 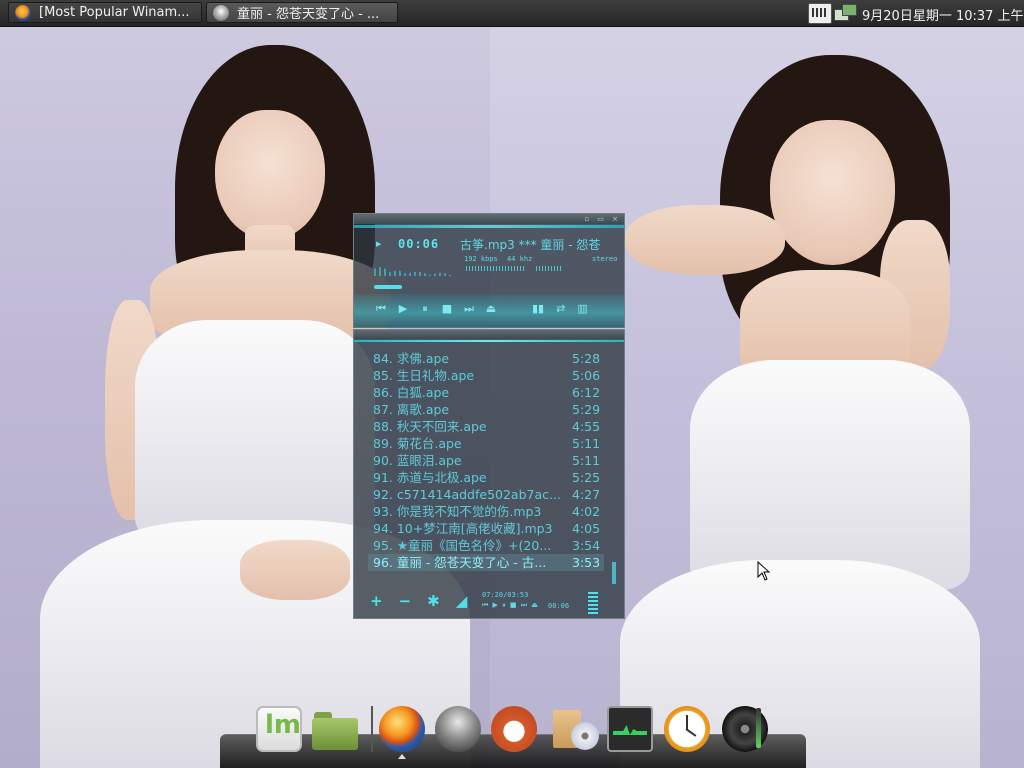 What do you see at coordinates (430, 477) in the screenshot?
I see `playlist-item-title: 91. 赤道与北极.ape` at bounding box center [430, 477].